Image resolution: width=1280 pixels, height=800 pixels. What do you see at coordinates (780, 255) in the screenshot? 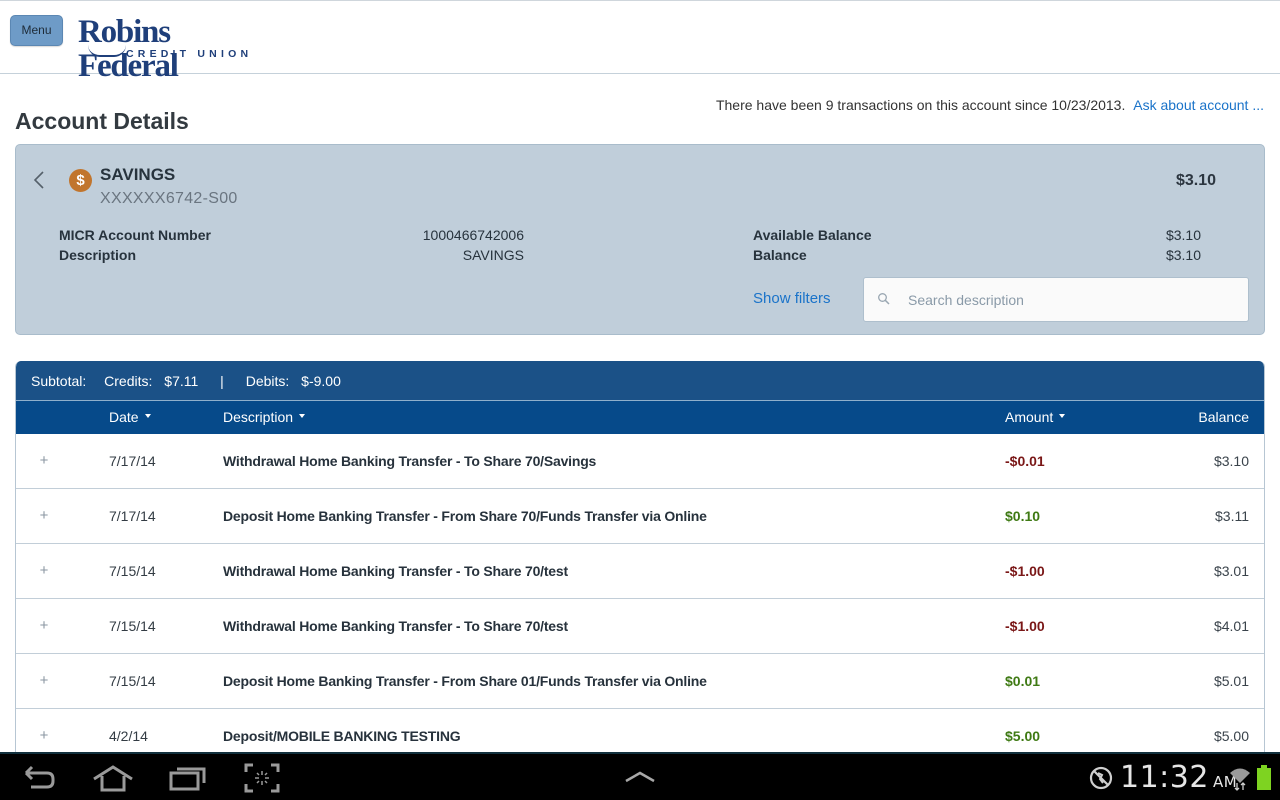
I see `balance-label: Balance` at bounding box center [780, 255].